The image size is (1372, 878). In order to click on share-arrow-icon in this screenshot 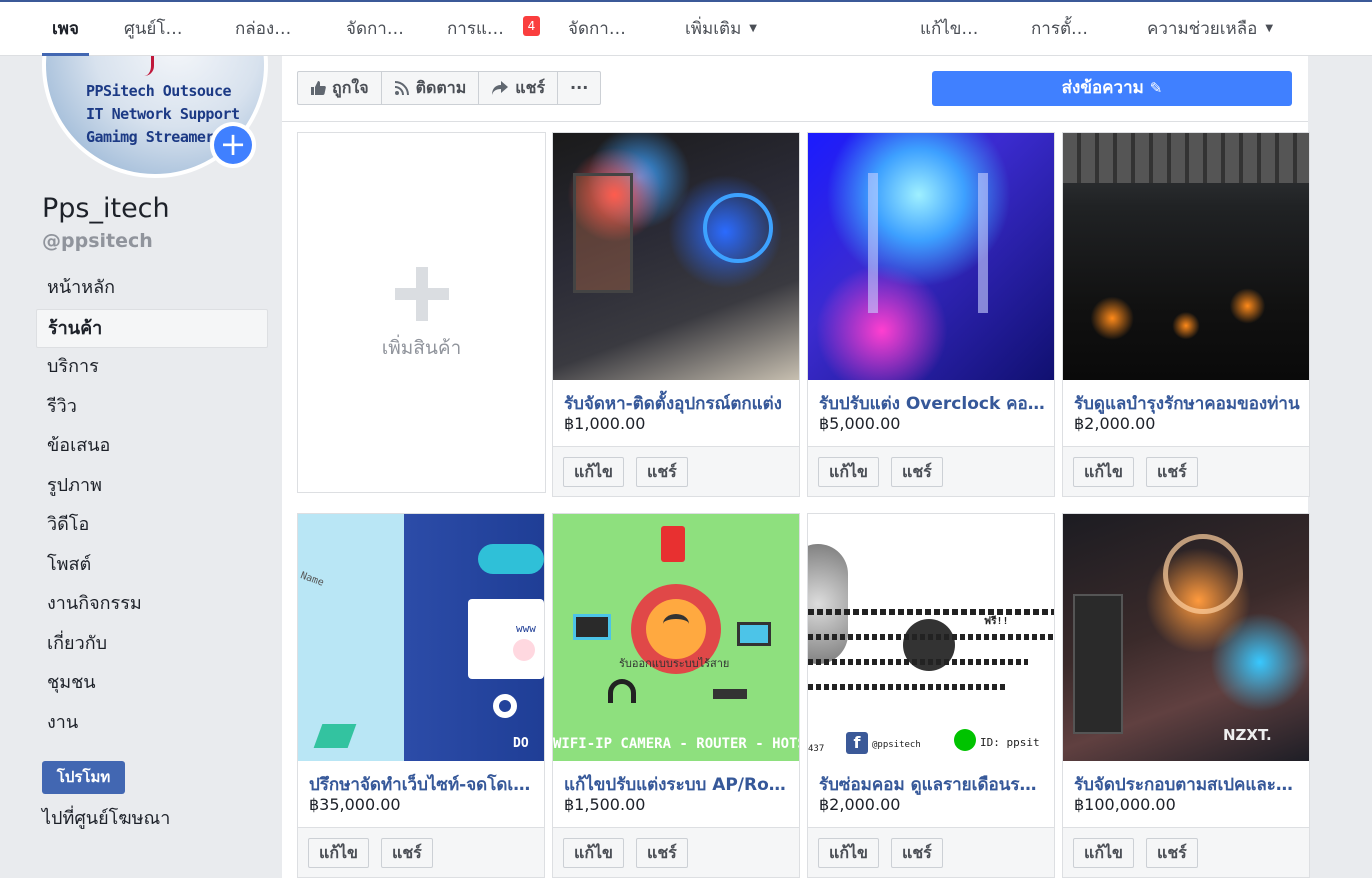, I will do `click(500, 88)`.